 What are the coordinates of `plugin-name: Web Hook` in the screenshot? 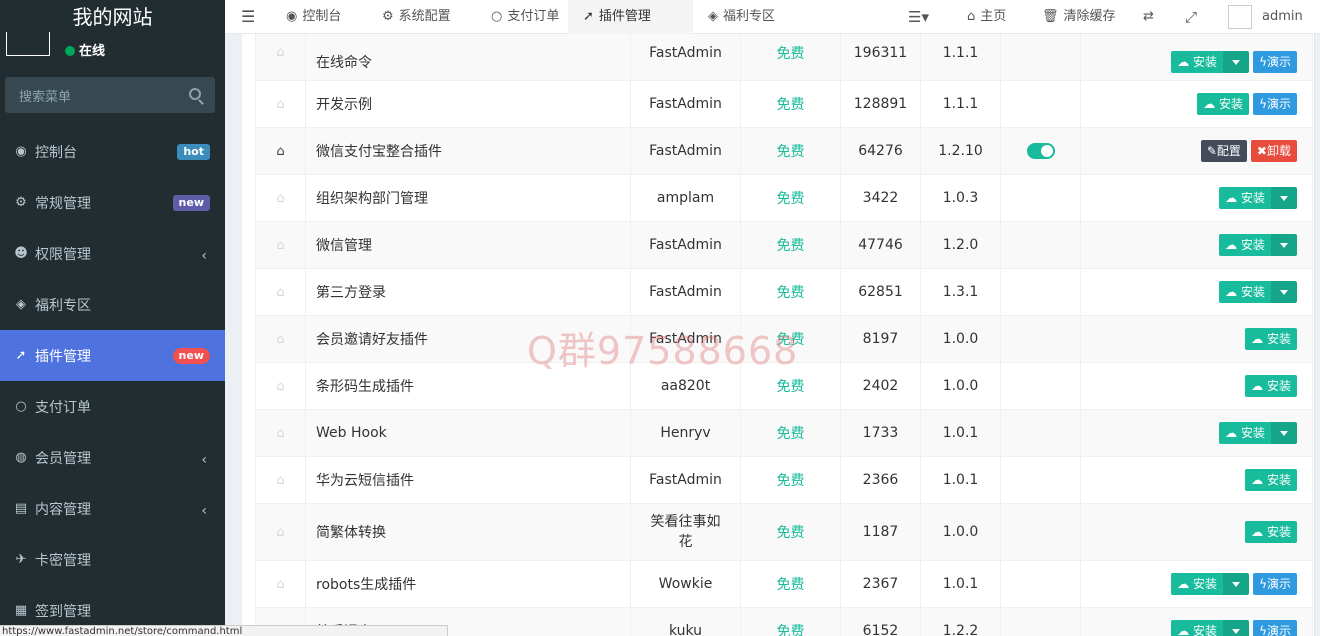 It's located at (468, 433).